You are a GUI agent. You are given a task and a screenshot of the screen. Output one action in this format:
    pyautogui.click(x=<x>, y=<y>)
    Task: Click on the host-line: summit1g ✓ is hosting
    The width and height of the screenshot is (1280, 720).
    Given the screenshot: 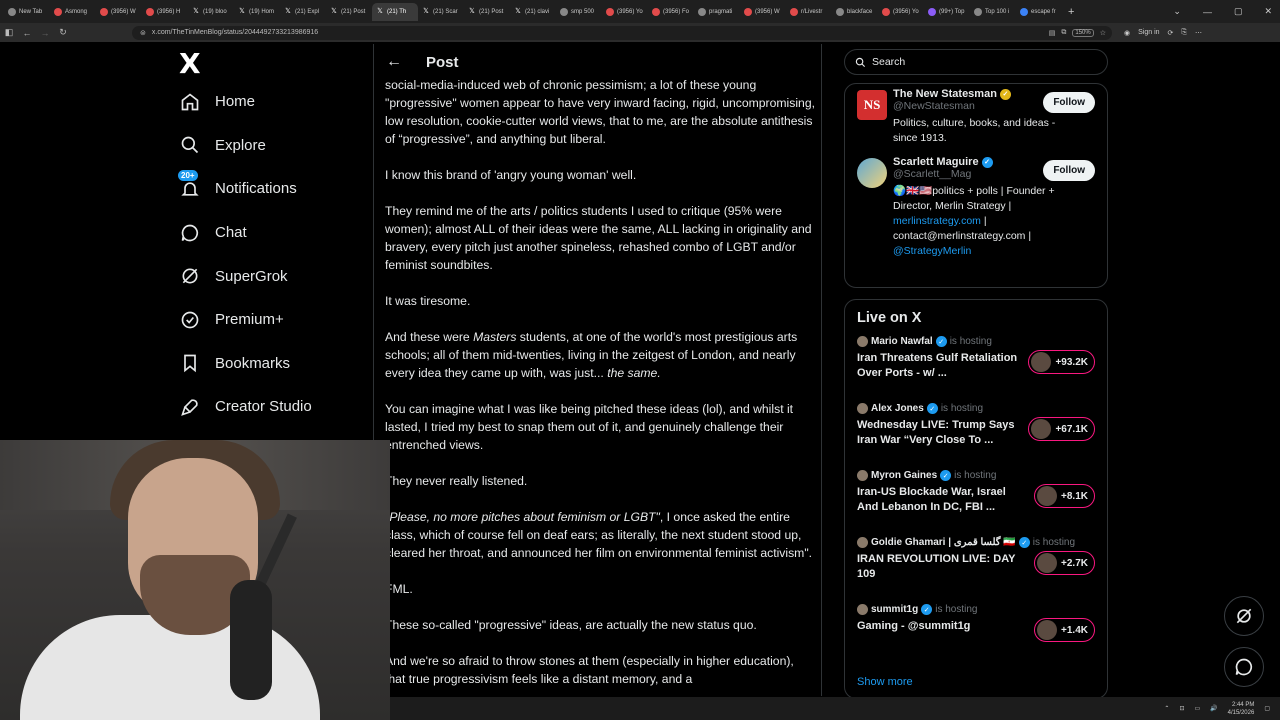 What is the action you would take?
    pyautogui.click(x=976, y=609)
    